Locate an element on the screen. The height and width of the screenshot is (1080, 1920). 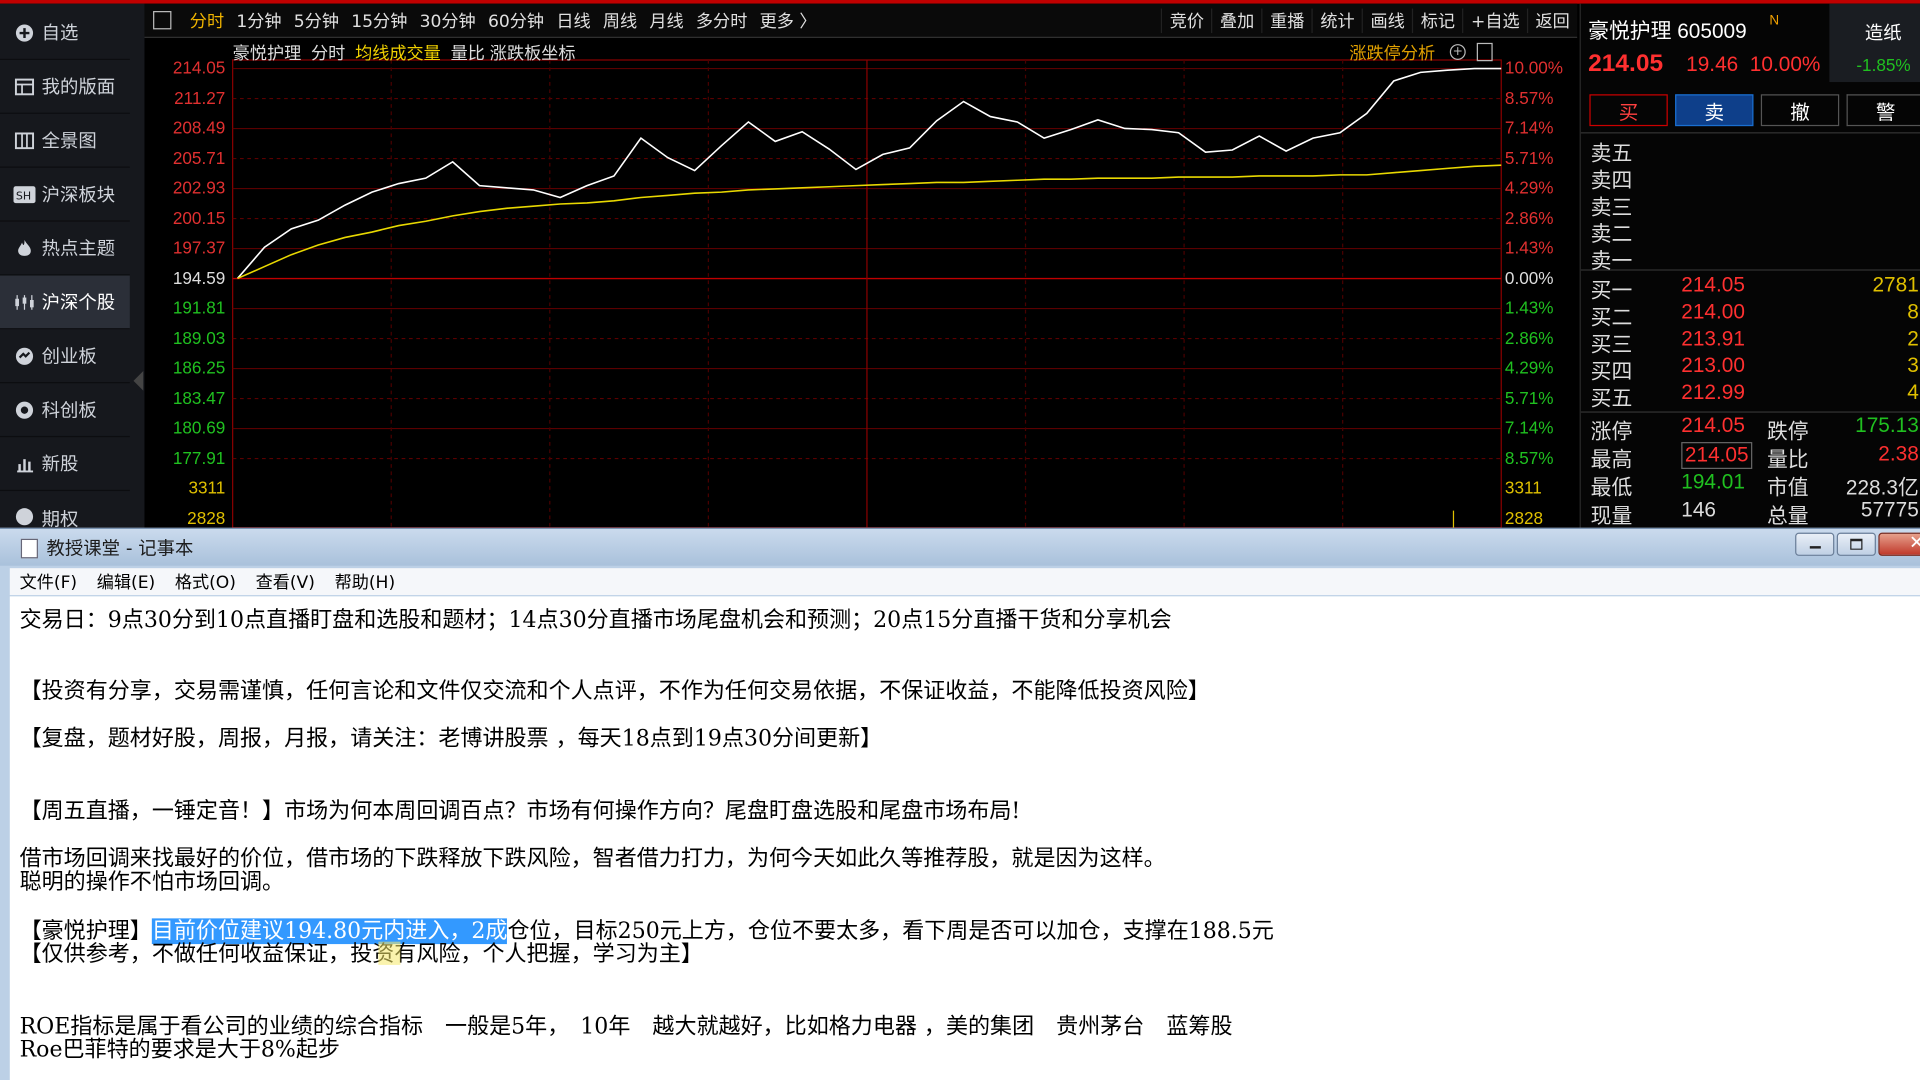
sidebar-item-label: 沪深板块 is located at coordinates (78, 194).